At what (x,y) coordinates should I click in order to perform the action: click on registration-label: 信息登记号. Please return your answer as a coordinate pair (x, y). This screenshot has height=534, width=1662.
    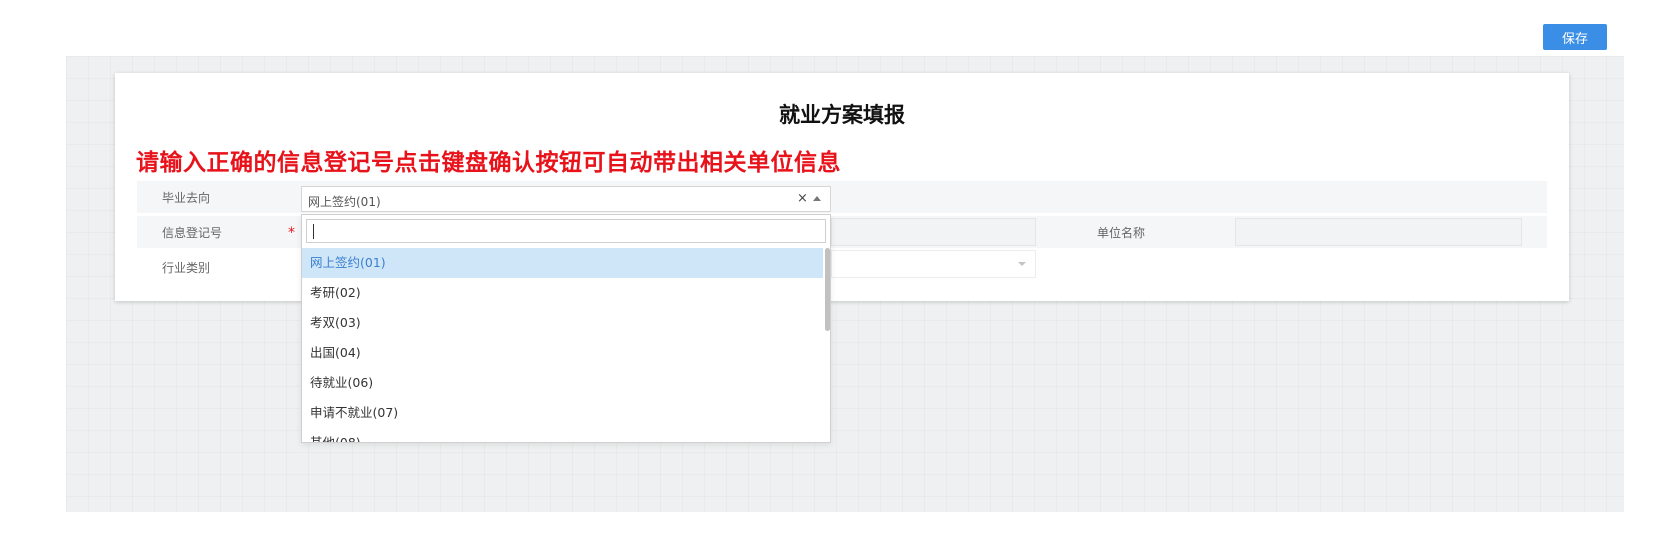
    Looking at the image, I should click on (192, 233).